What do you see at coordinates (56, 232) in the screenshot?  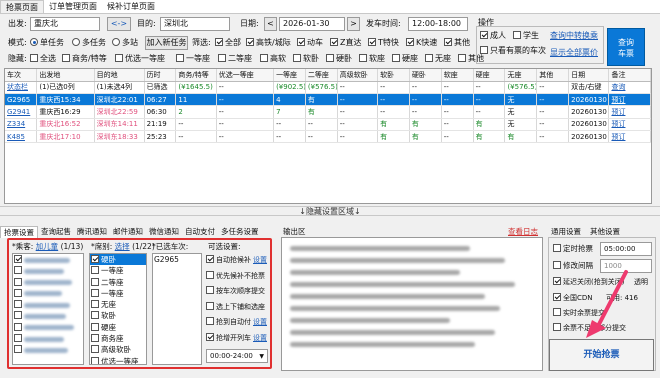 I see `tab-sale-query: 查询起售` at bounding box center [56, 232].